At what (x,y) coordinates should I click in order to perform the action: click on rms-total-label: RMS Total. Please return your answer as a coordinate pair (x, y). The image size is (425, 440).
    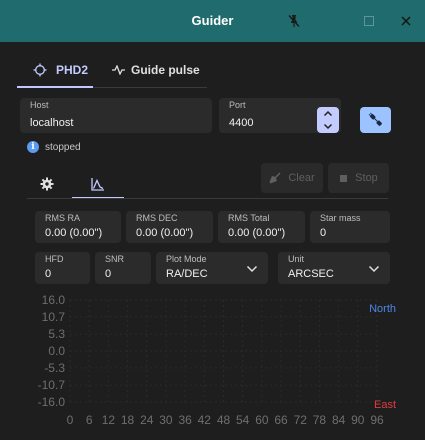
    Looking at the image, I should click on (249, 218).